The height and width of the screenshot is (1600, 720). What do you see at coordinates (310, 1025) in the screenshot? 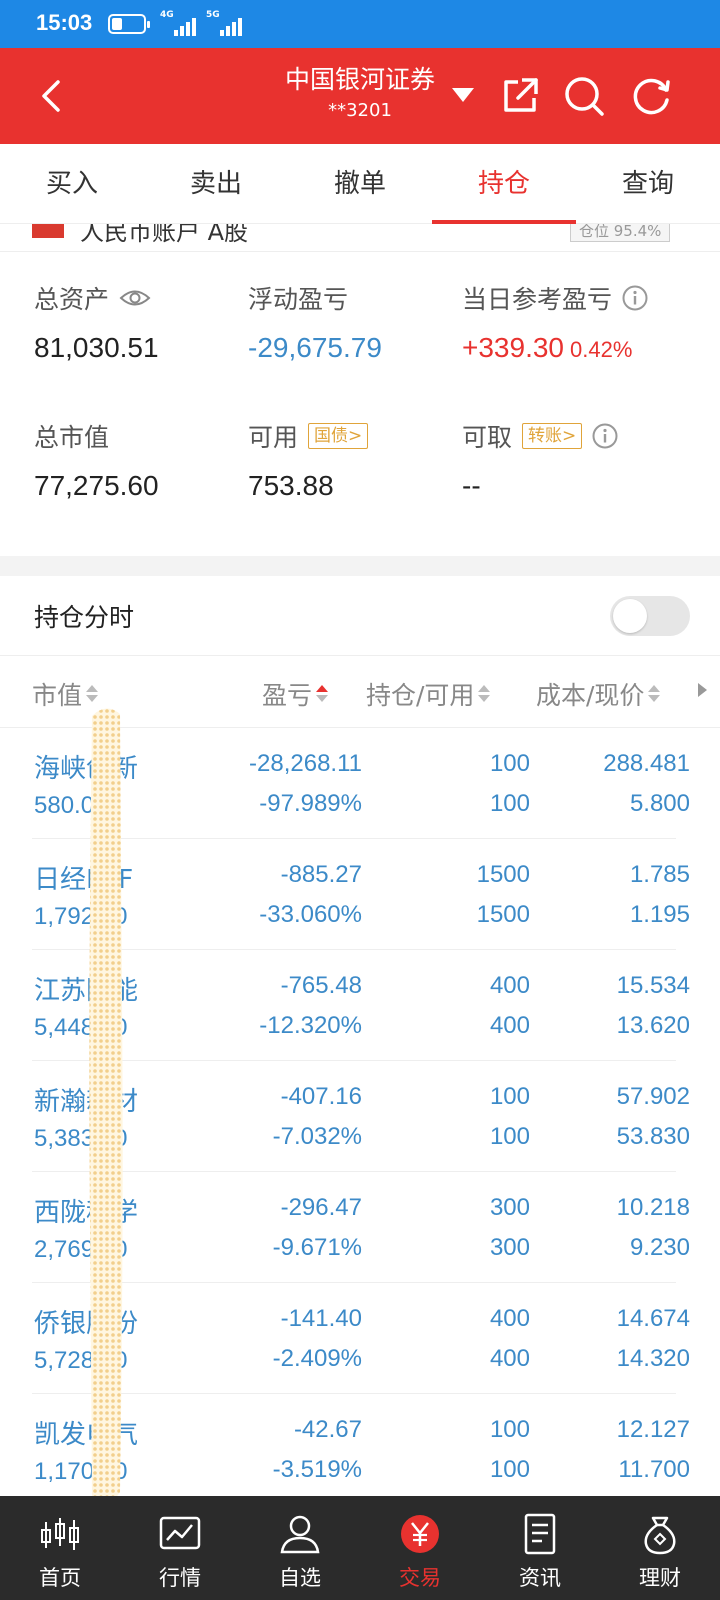
I see `pl-rate-cell: -12.320%` at bounding box center [310, 1025].